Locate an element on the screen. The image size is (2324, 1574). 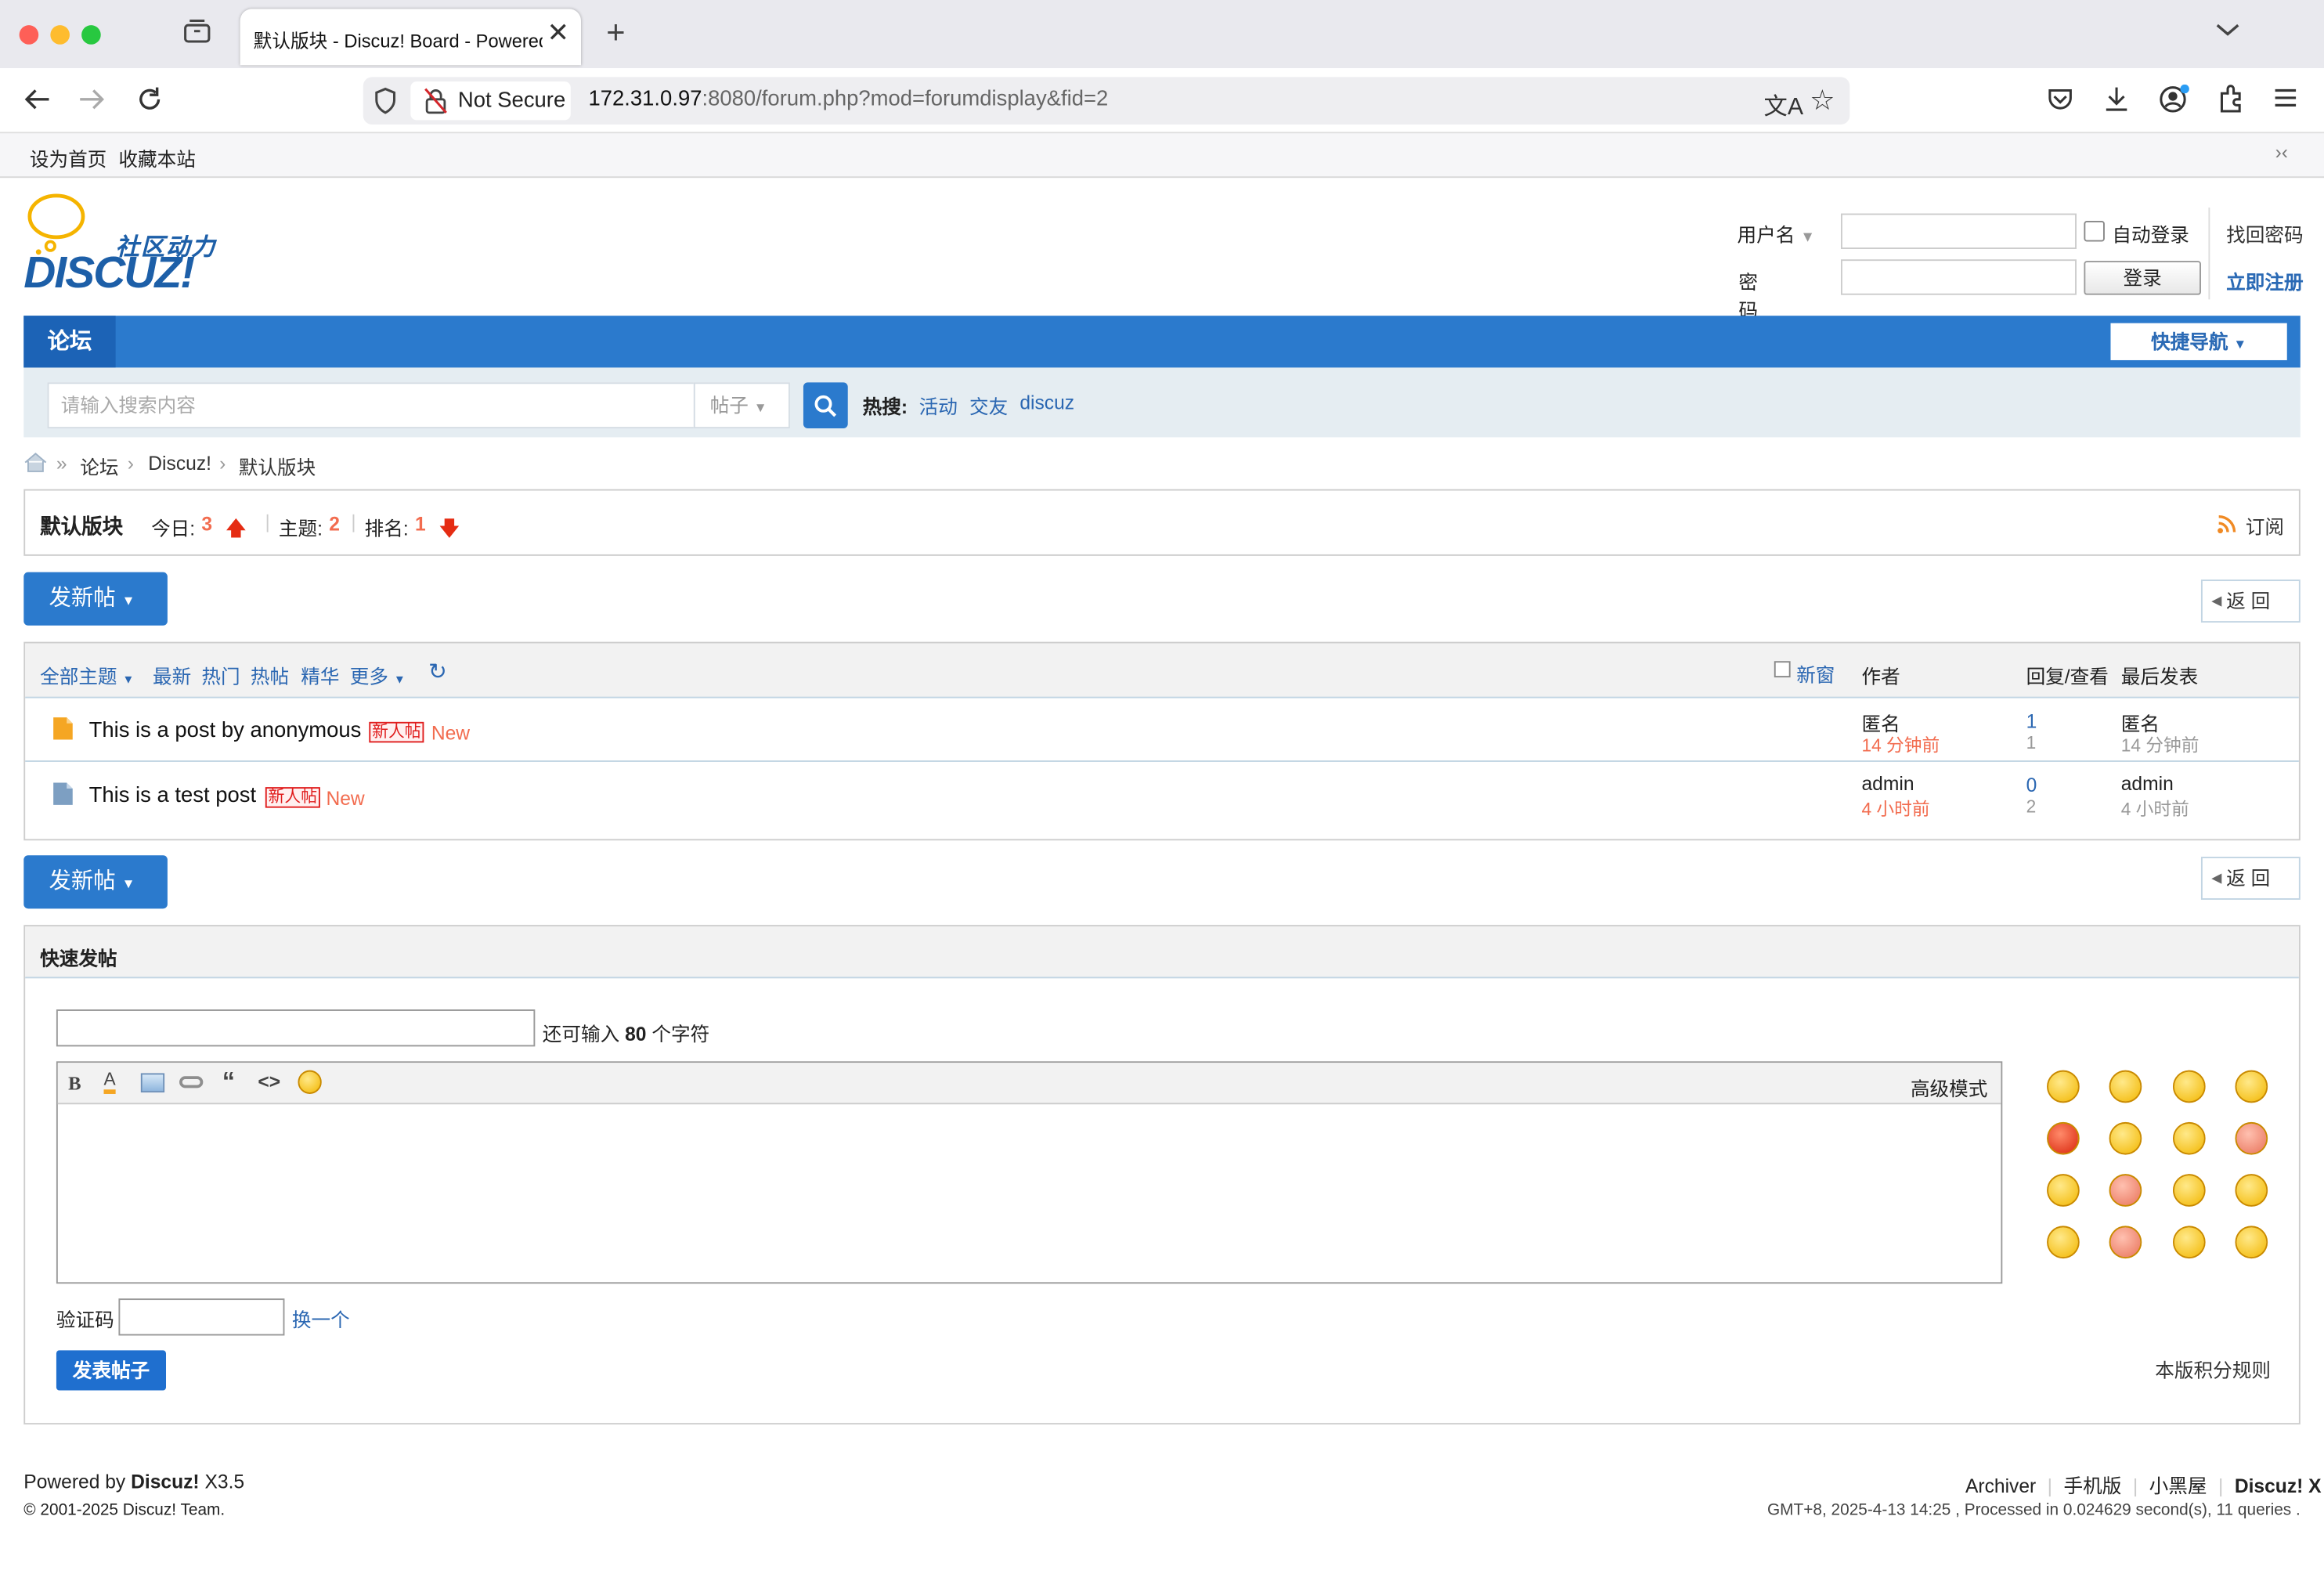
hot-term-dating: 交友 is located at coordinates (988, 406).